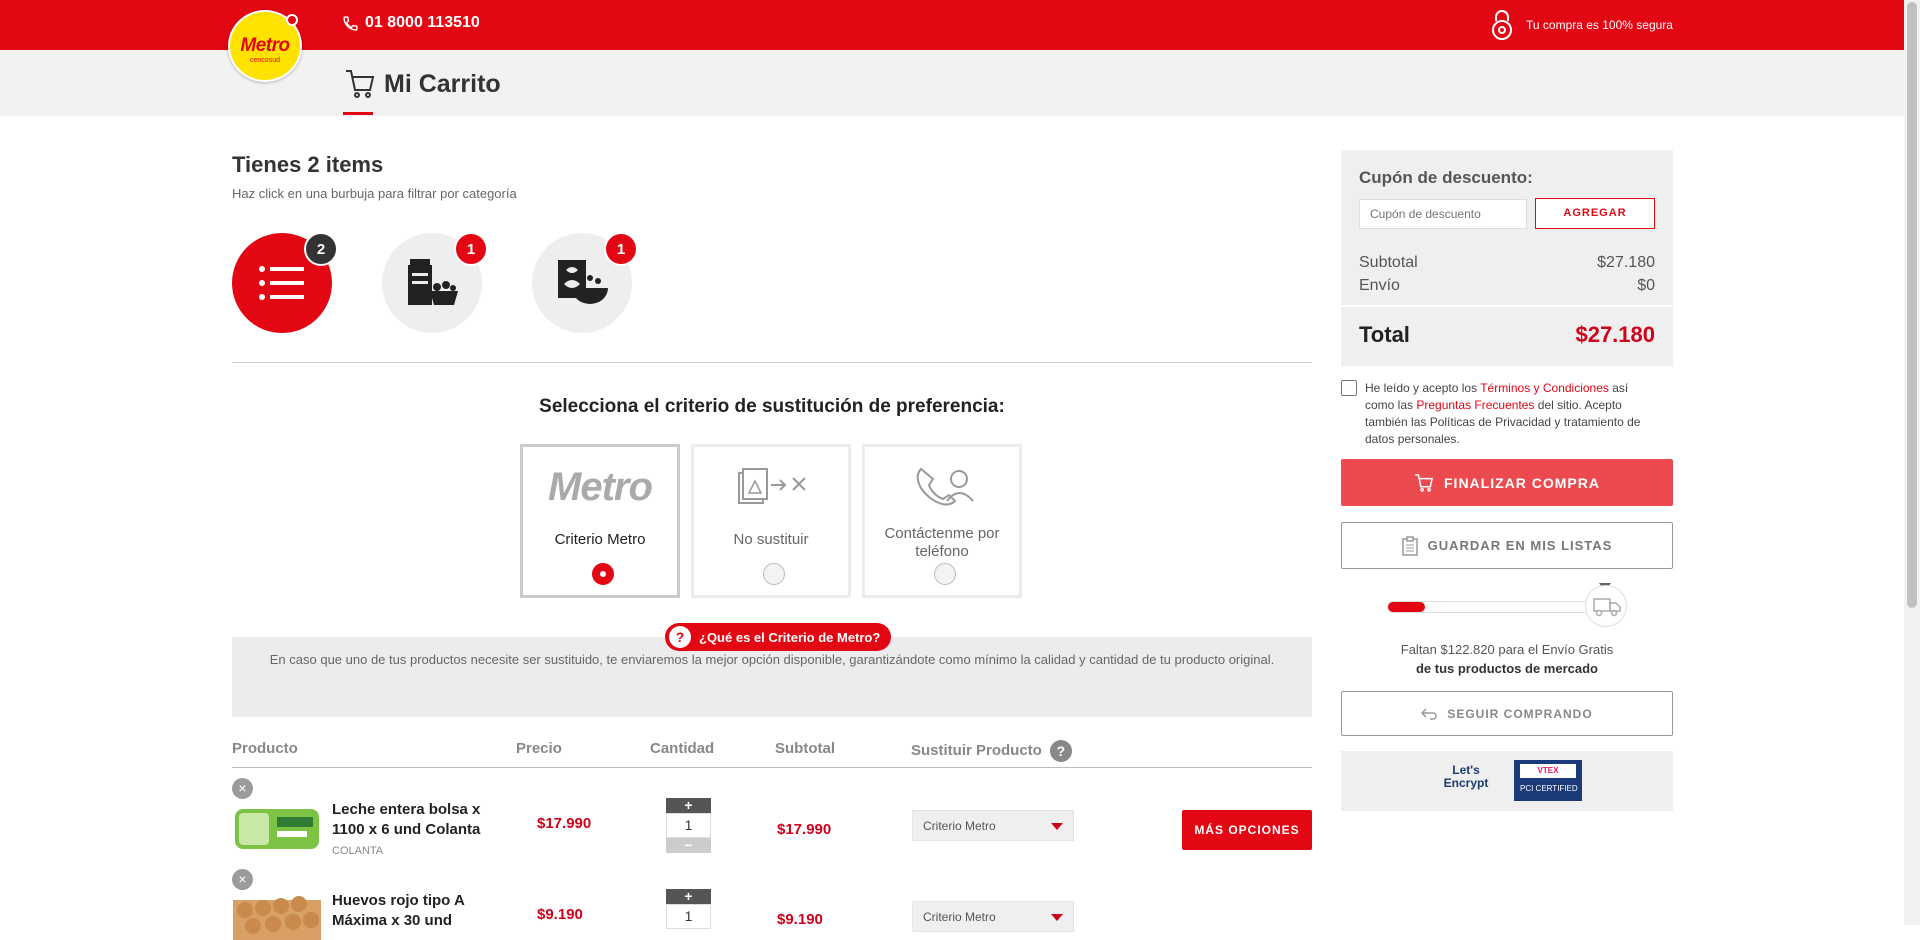 The width and height of the screenshot is (1920, 940). Describe the element at coordinates (1388, 262) in the screenshot. I see `subtotal-label: Subtotal` at that location.